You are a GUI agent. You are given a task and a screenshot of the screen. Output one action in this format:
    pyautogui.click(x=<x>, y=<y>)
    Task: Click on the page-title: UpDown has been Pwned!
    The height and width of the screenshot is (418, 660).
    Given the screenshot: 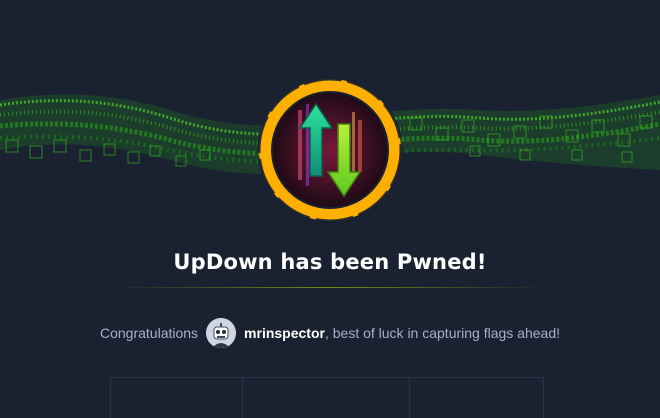 What is the action you would take?
    pyautogui.click(x=330, y=262)
    